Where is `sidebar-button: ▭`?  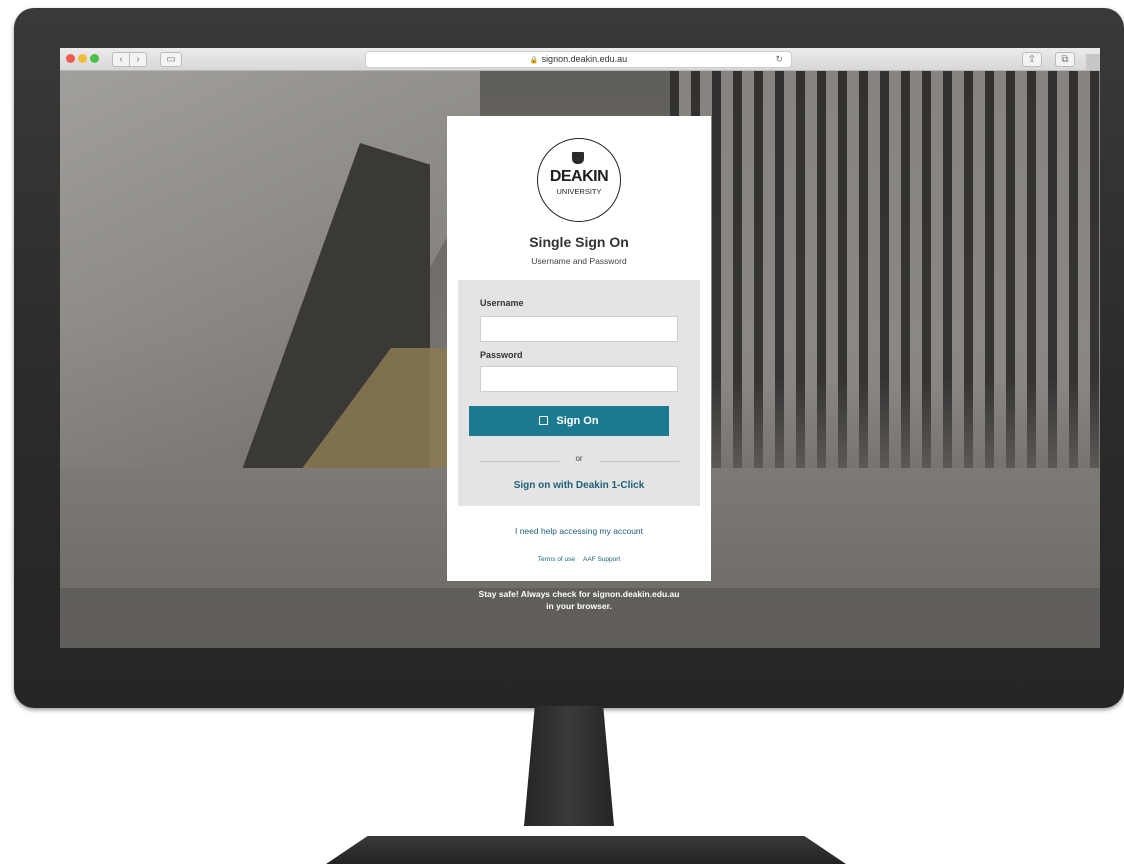
sidebar-button: ▭ is located at coordinates (171, 59).